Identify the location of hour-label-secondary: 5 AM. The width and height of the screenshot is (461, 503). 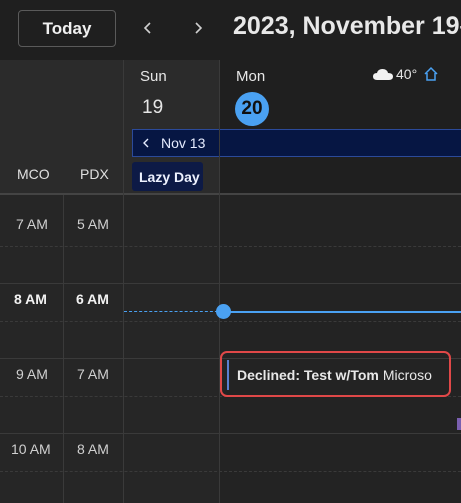
(93, 224).